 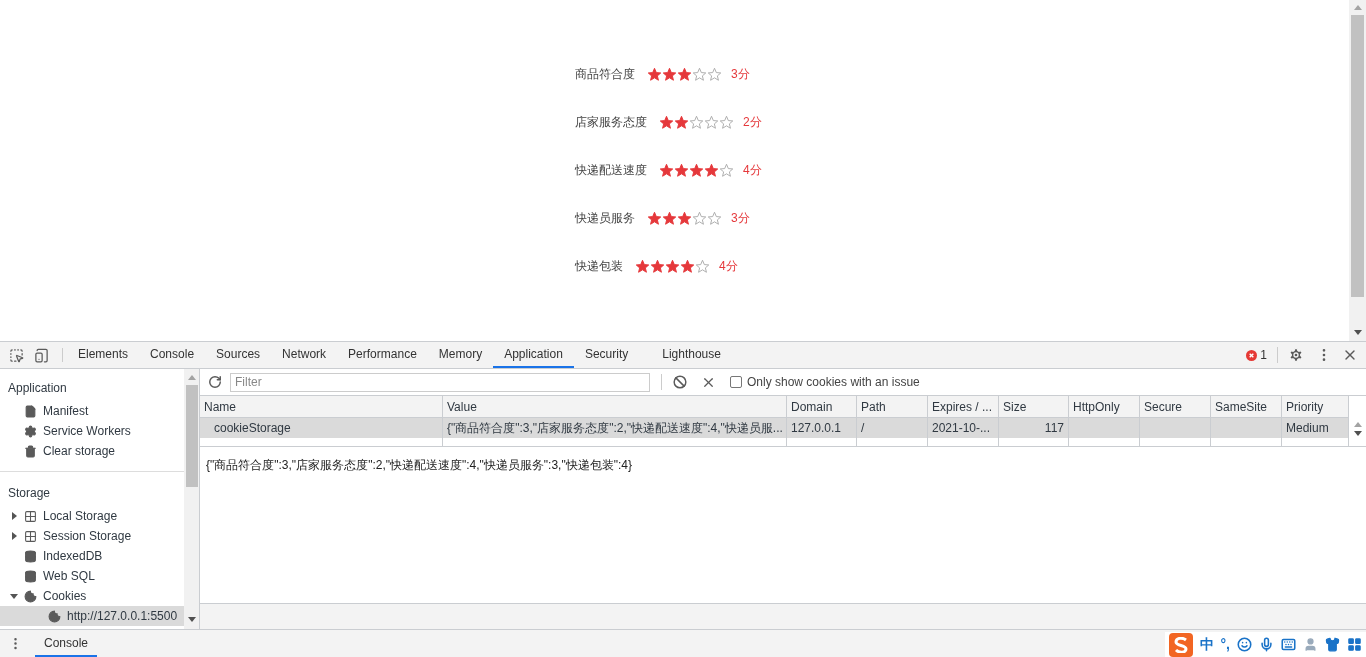 What do you see at coordinates (605, 218) in the screenshot?
I see `rating-label: 快递员服务` at bounding box center [605, 218].